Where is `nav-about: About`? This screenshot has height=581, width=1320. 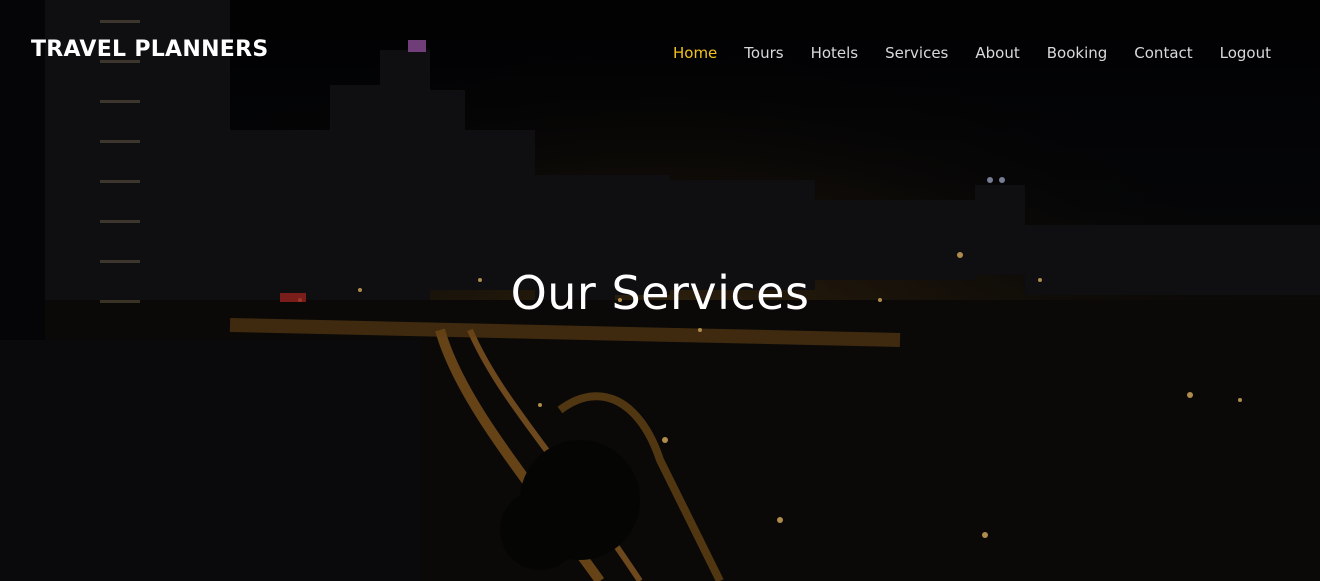 nav-about: About is located at coordinates (997, 53).